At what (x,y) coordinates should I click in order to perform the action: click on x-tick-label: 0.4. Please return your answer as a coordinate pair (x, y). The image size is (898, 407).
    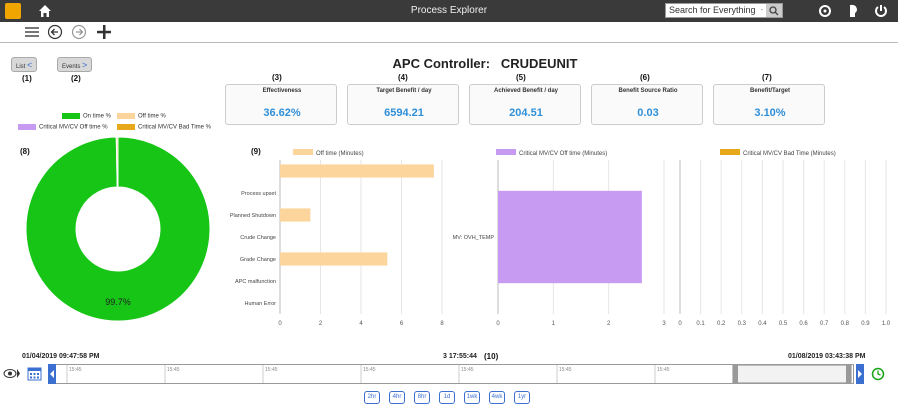
    Looking at the image, I should click on (762, 324).